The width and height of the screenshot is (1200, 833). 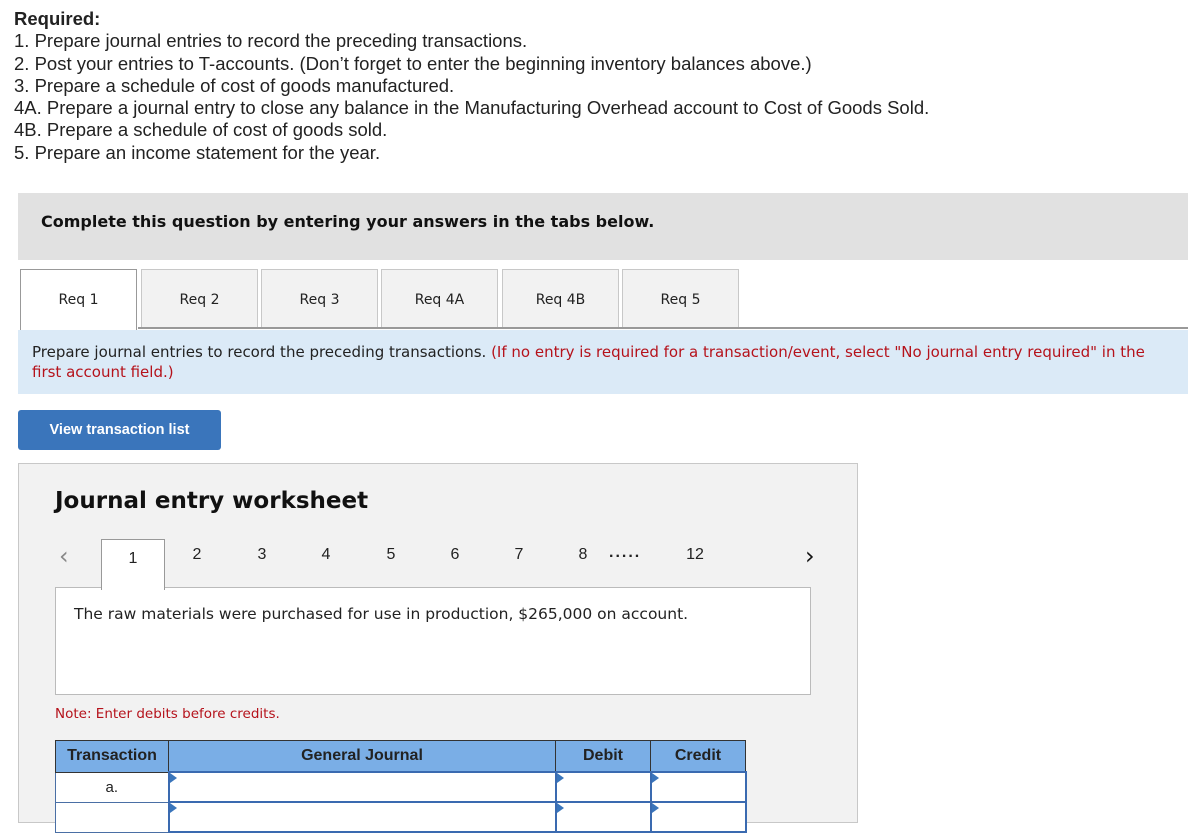 I want to click on page-8-tab: 8, so click(x=583, y=555).